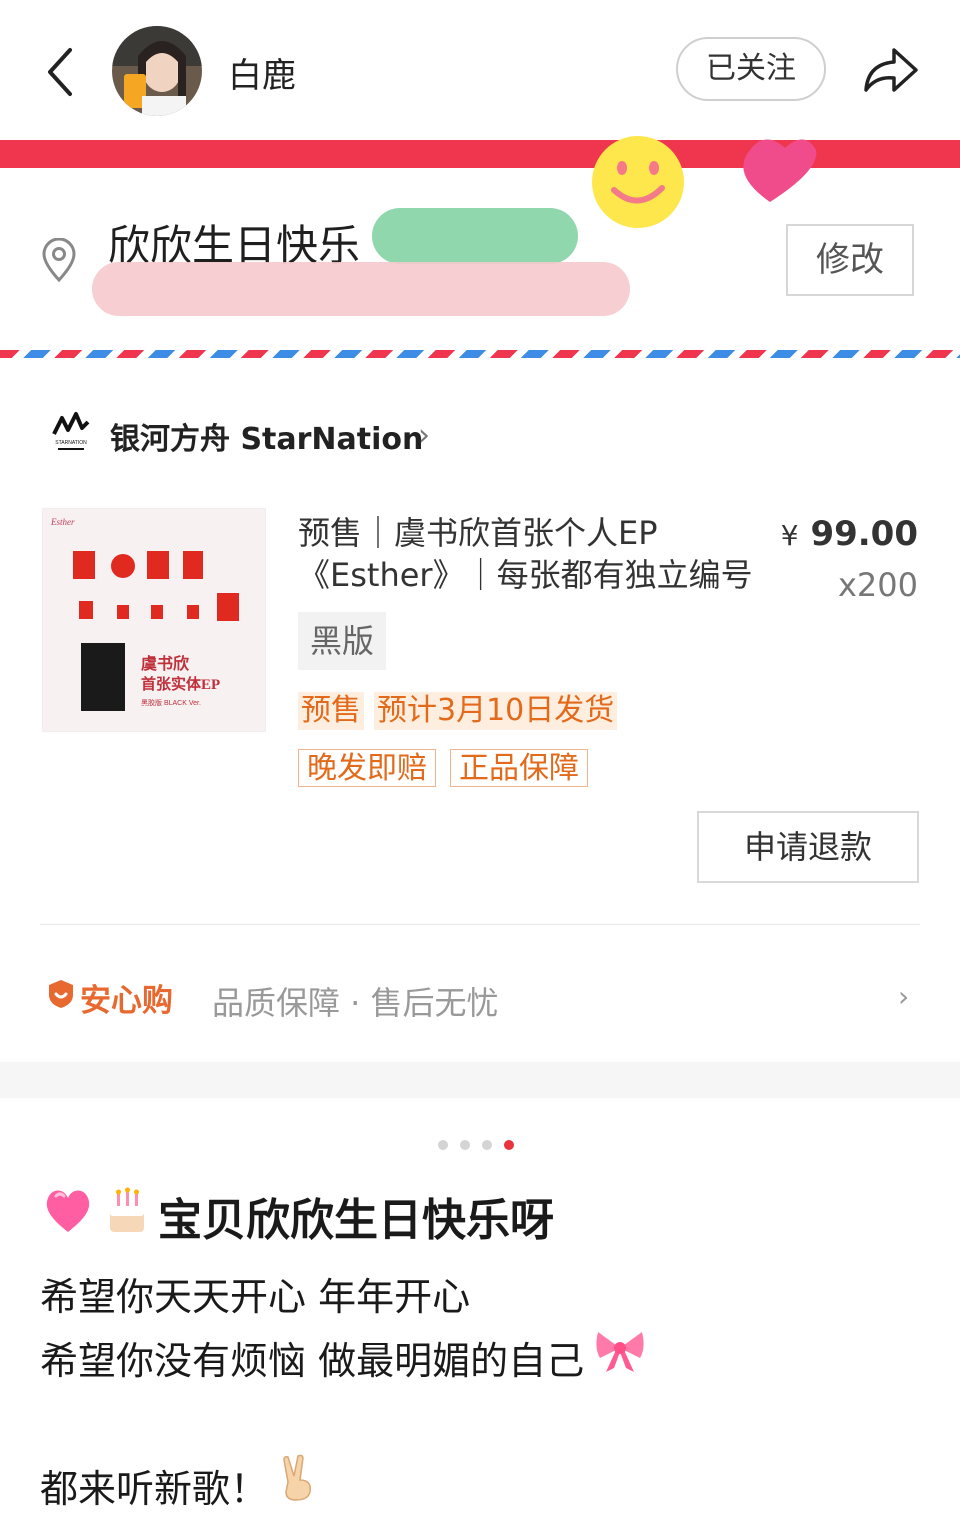  I want to click on refund-button: 申请退款, so click(808, 847).